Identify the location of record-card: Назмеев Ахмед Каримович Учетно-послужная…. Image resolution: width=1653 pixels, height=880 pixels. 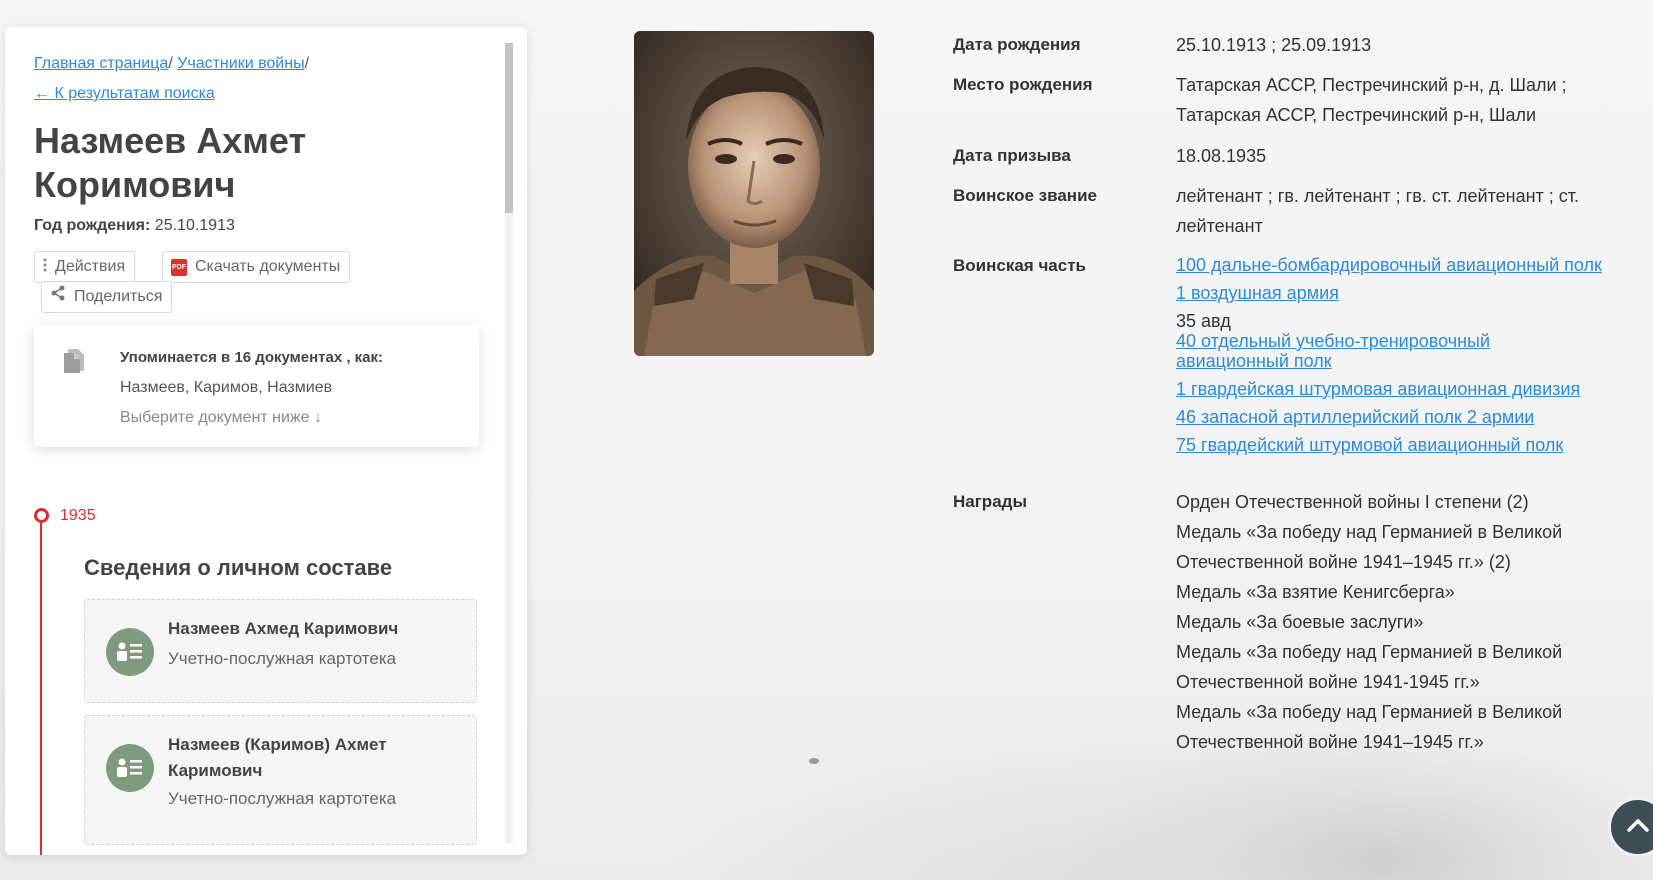
(280, 651).